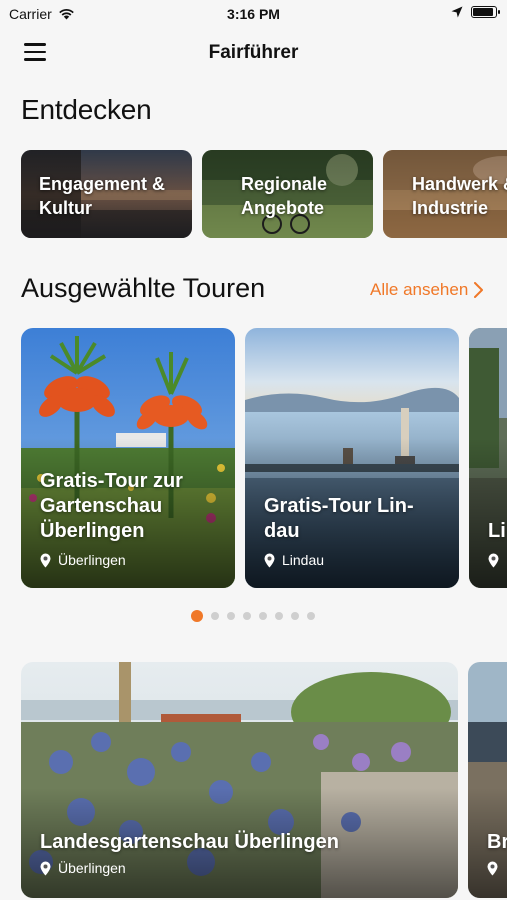 The width and height of the screenshot is (507, 900). I want to click on highlight-location, so click(492, 868).